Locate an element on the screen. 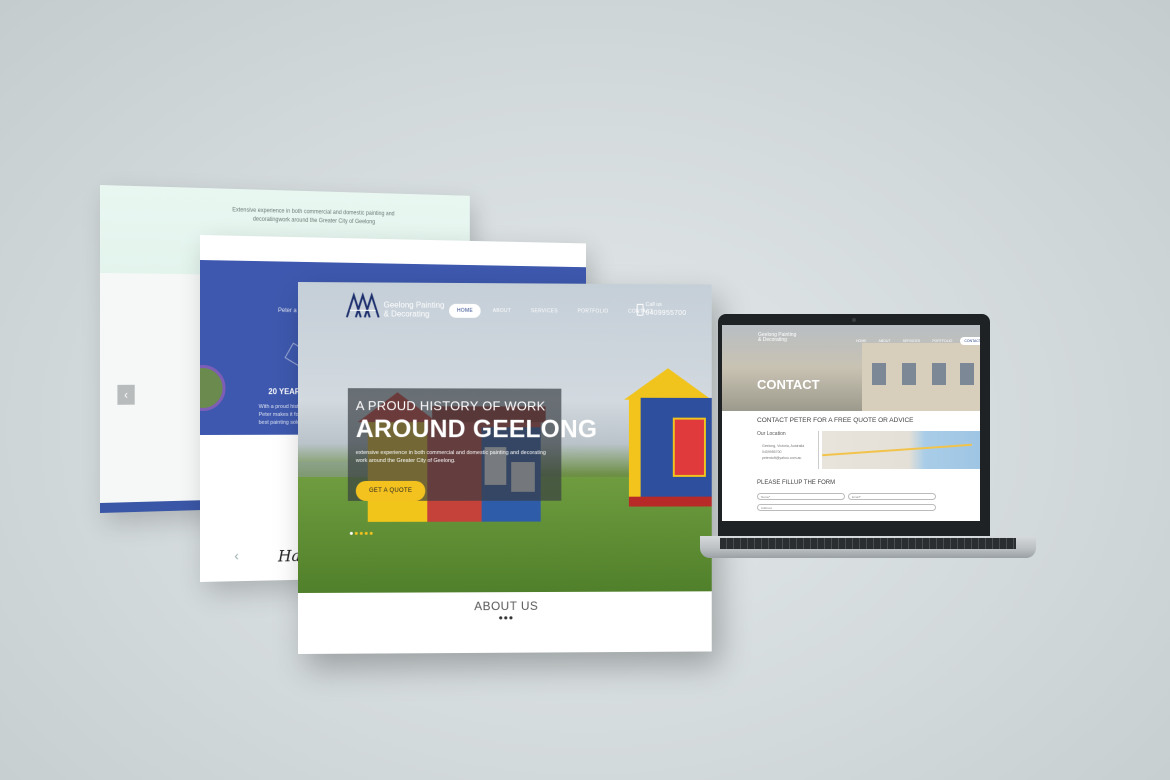  map-road is located at coordinates (897, 450).